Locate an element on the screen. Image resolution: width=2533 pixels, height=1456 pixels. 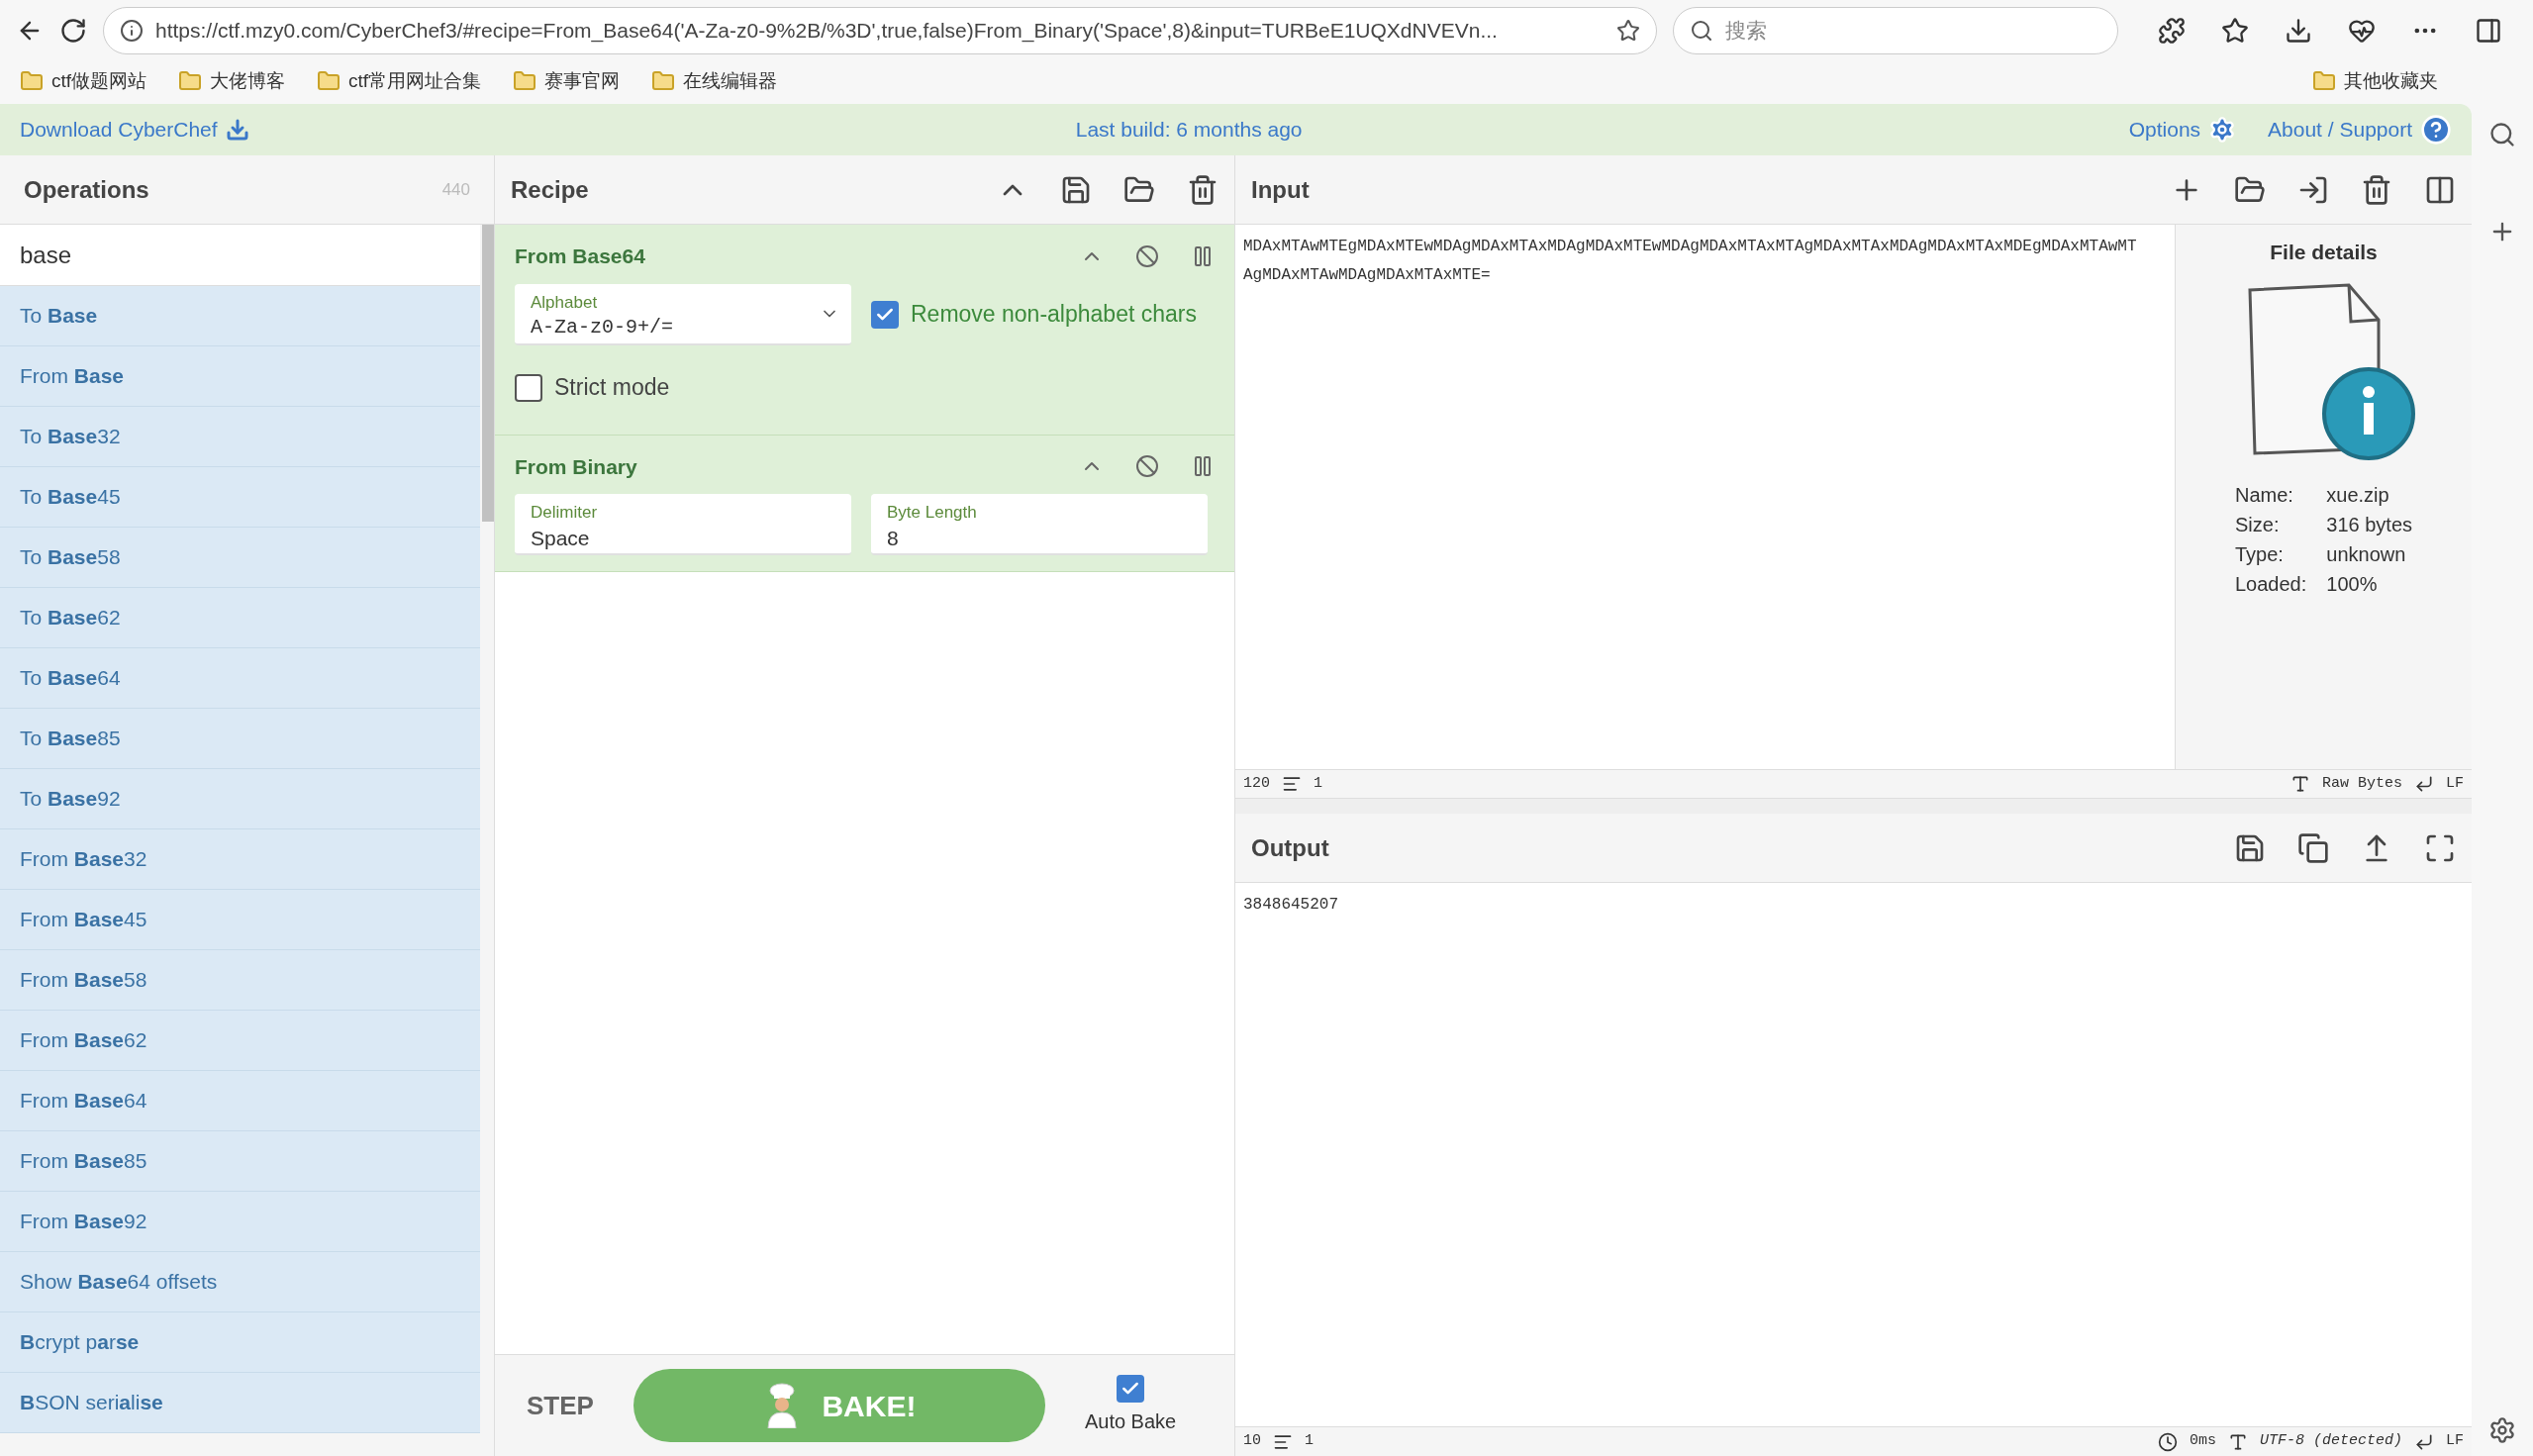
resize-handle is located at coordinates (1853, 806).